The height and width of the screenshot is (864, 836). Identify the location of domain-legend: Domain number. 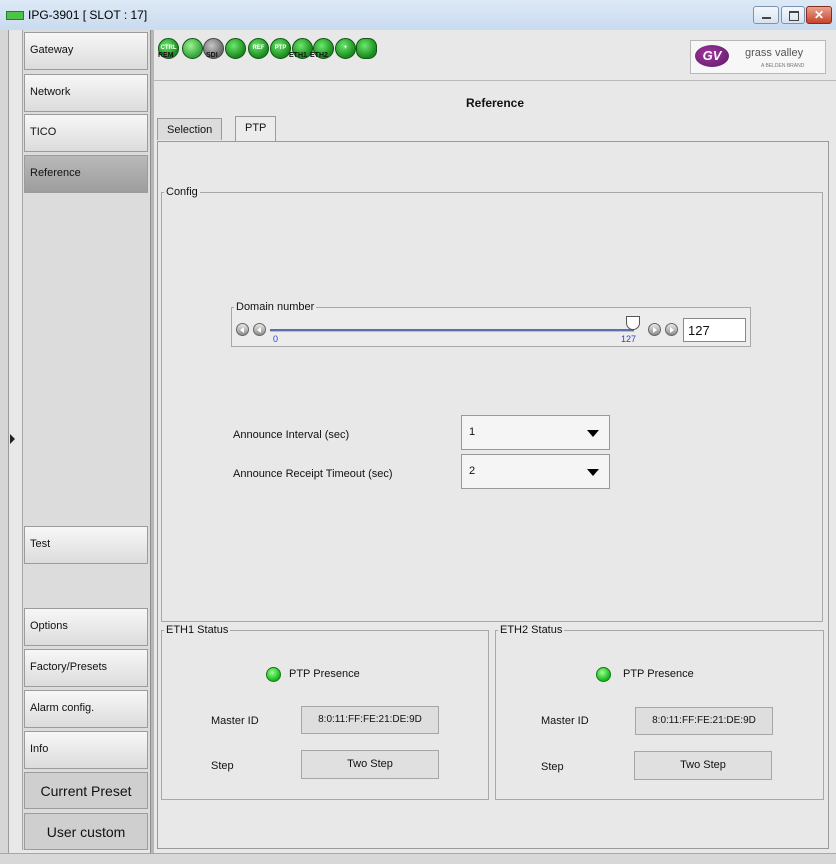
(275, 307).